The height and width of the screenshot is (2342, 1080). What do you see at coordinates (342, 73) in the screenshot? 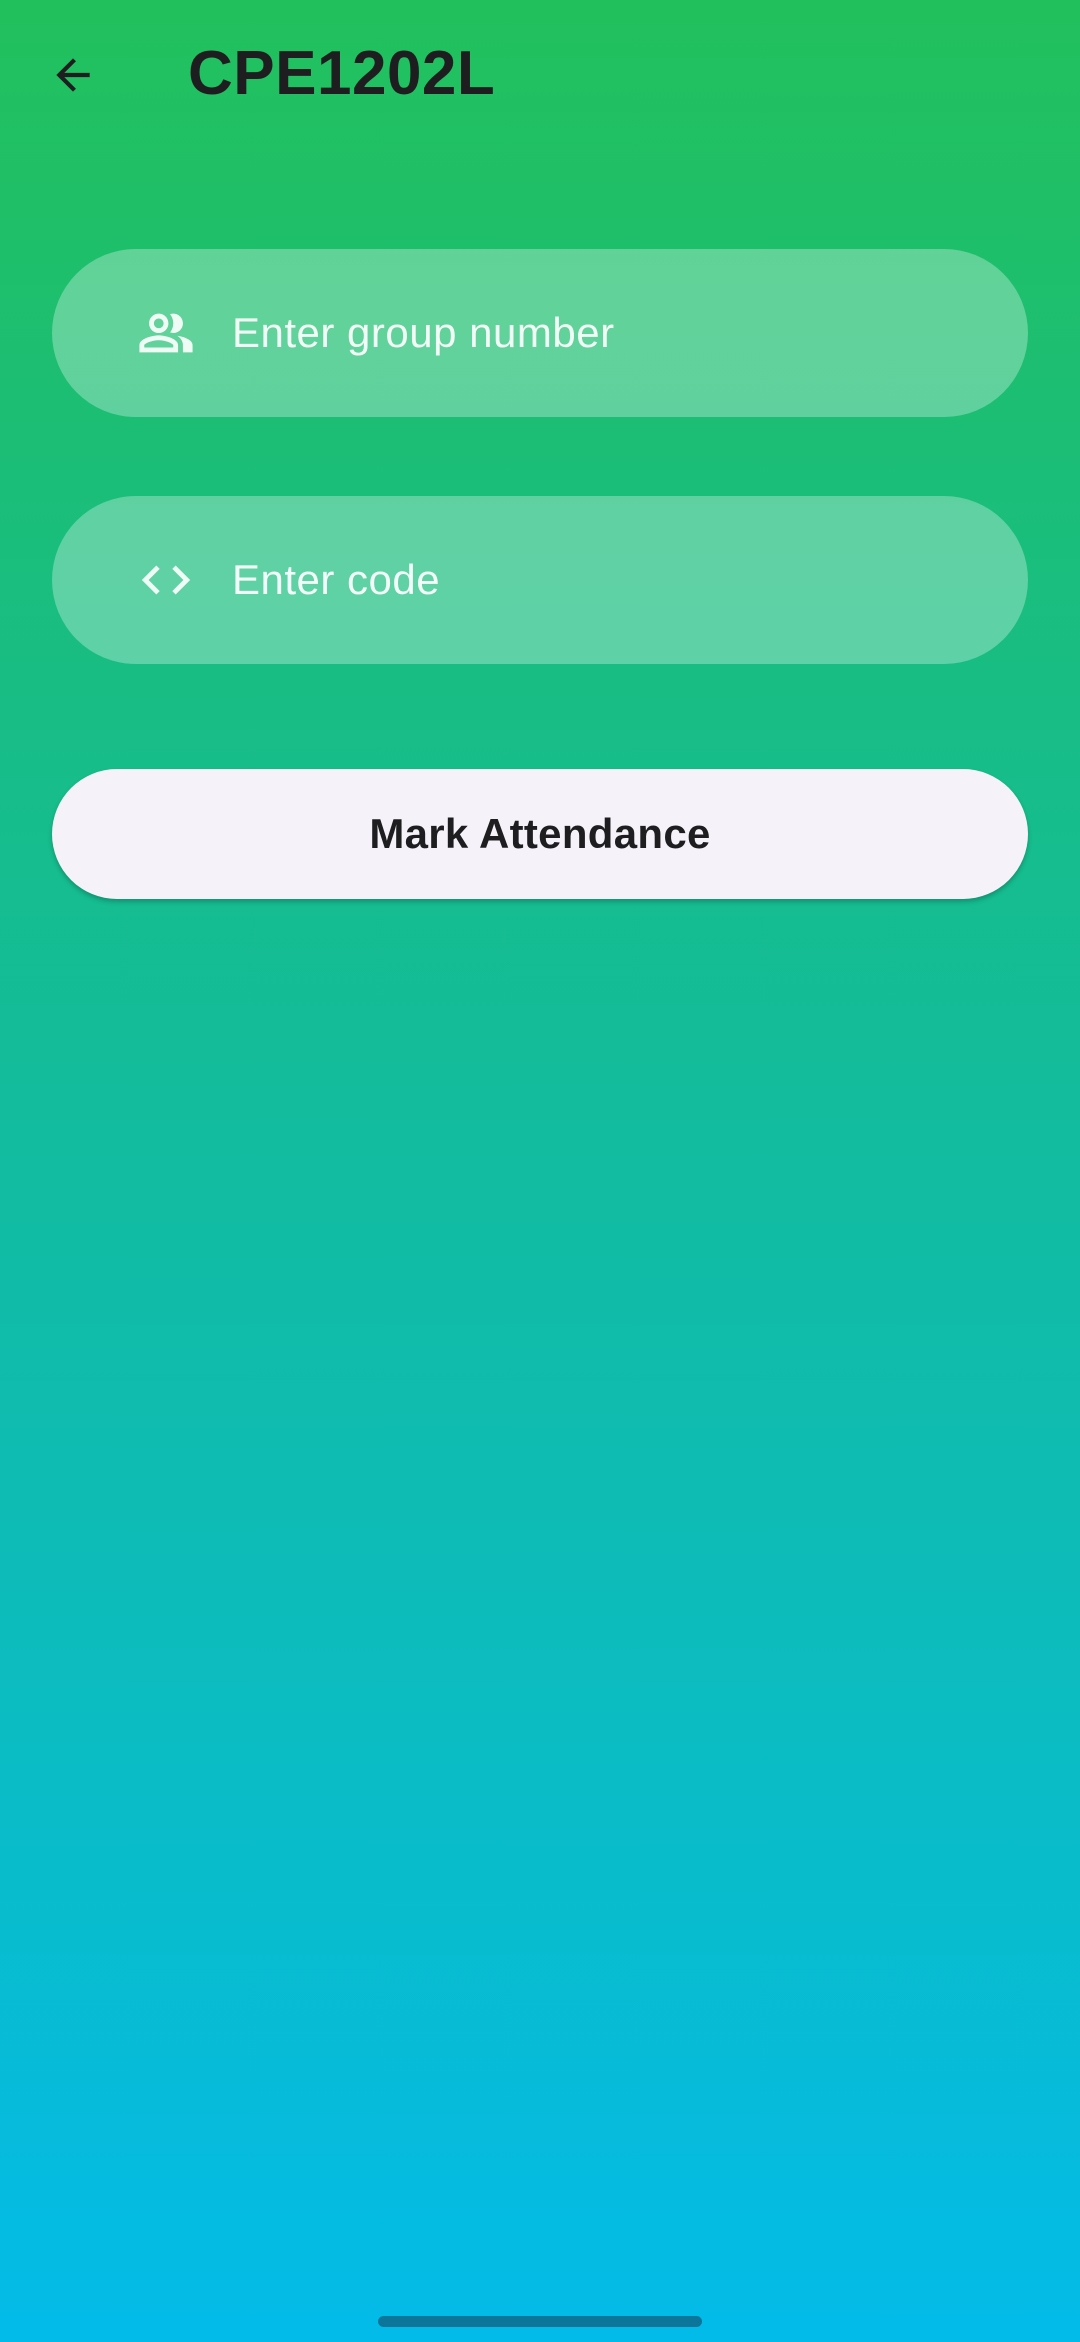
I see `page-title: CPE1202L` at bounding box center [342, 73].